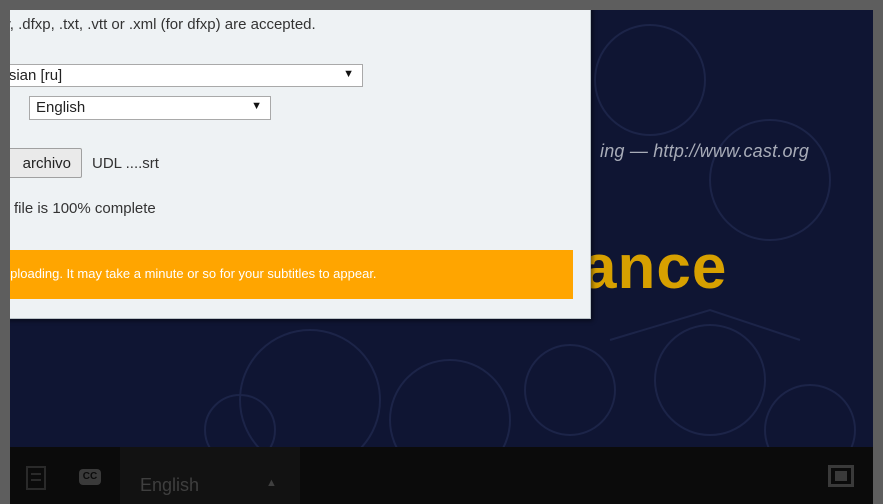 The height and width of the screenshot is (504, 883). Describe the element at coordinates (46, 163) in the screenshot. I see `choose-file-button: archivo` at that location.